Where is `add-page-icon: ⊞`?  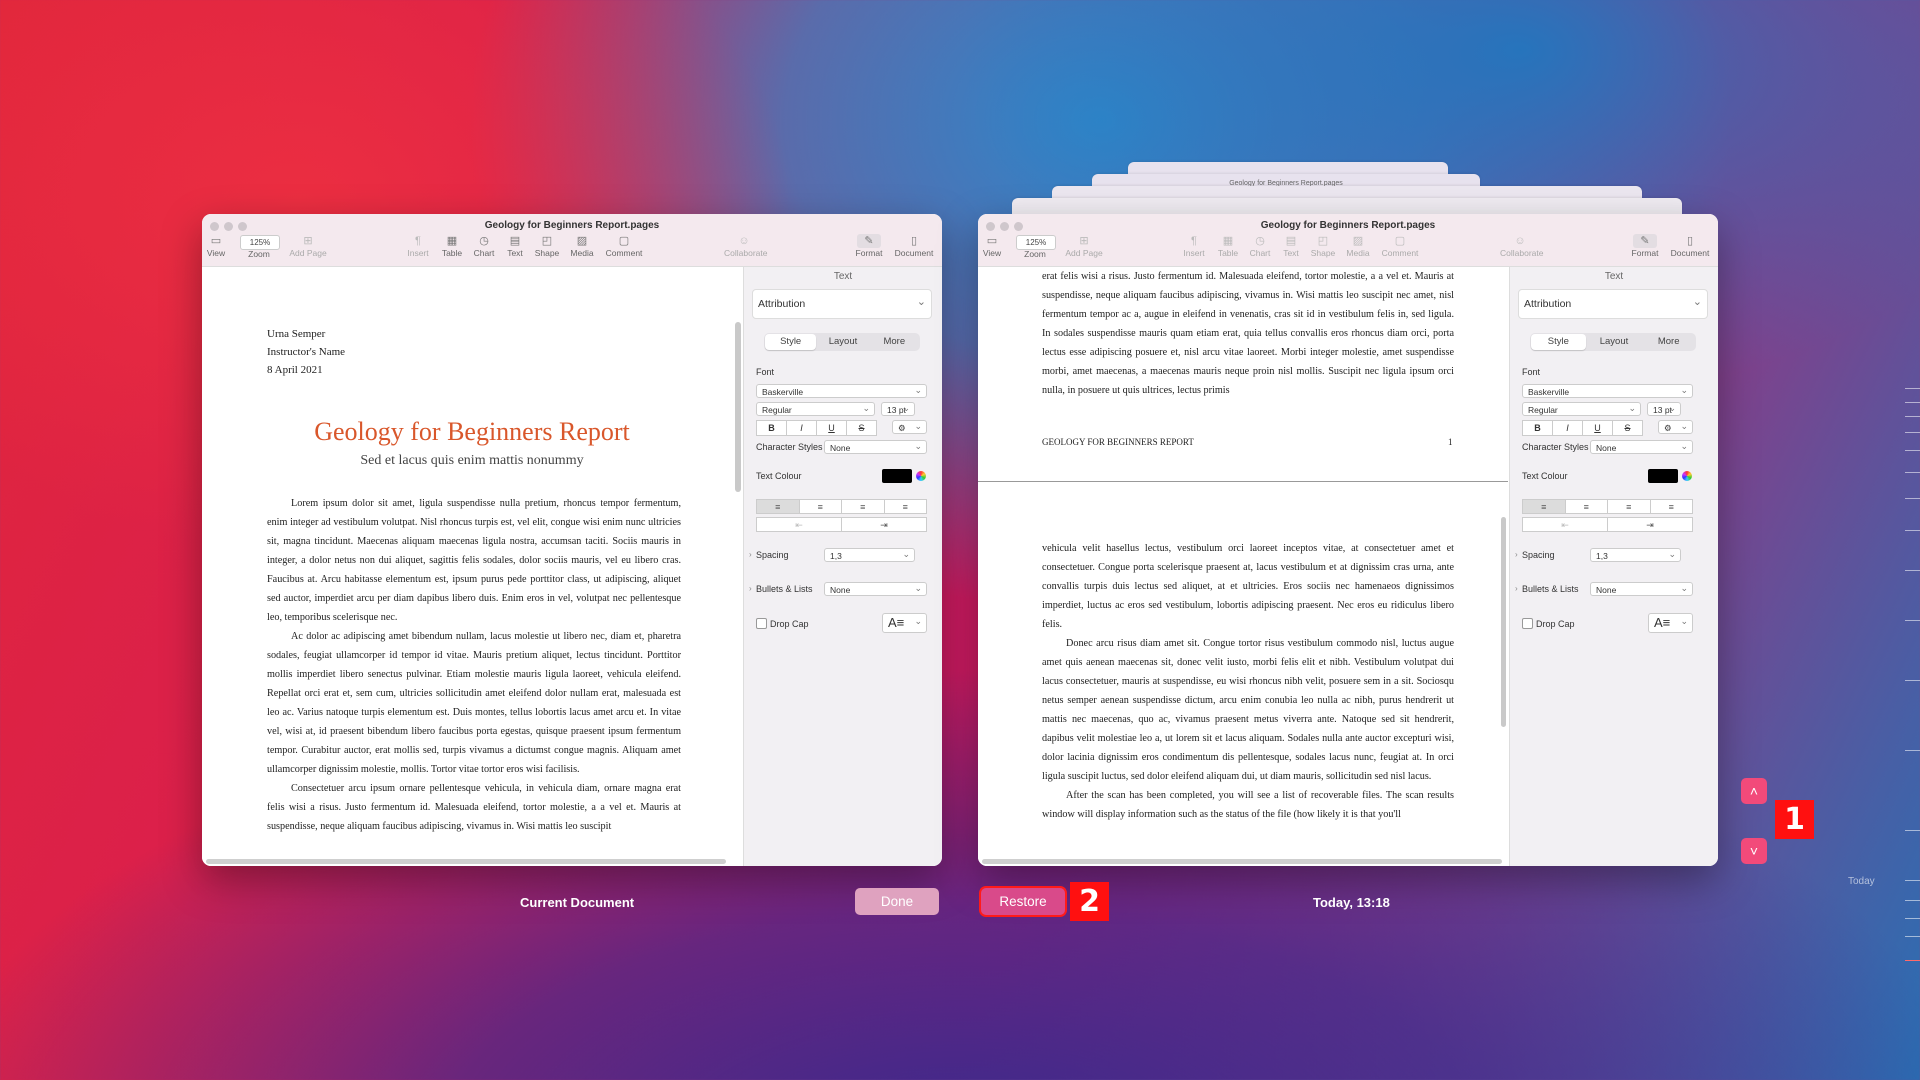
add-page-icon: ⊞ is located at coordinates (308, 241).